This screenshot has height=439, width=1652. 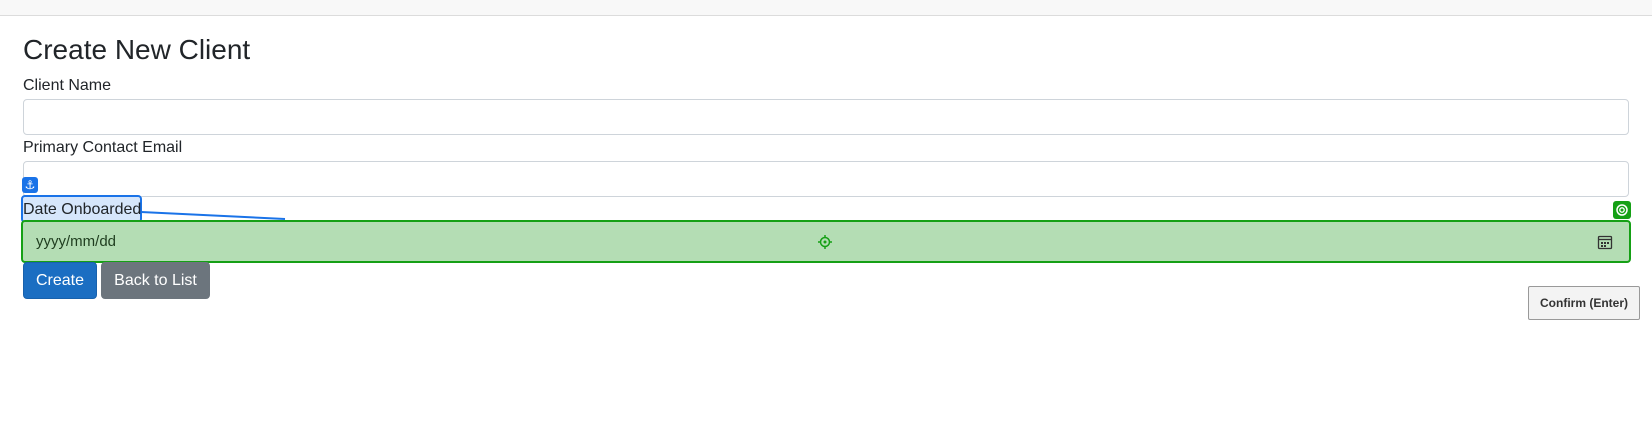 I want to click on confirm-button: Confirm (Enter), so click(x=1584, y=303).